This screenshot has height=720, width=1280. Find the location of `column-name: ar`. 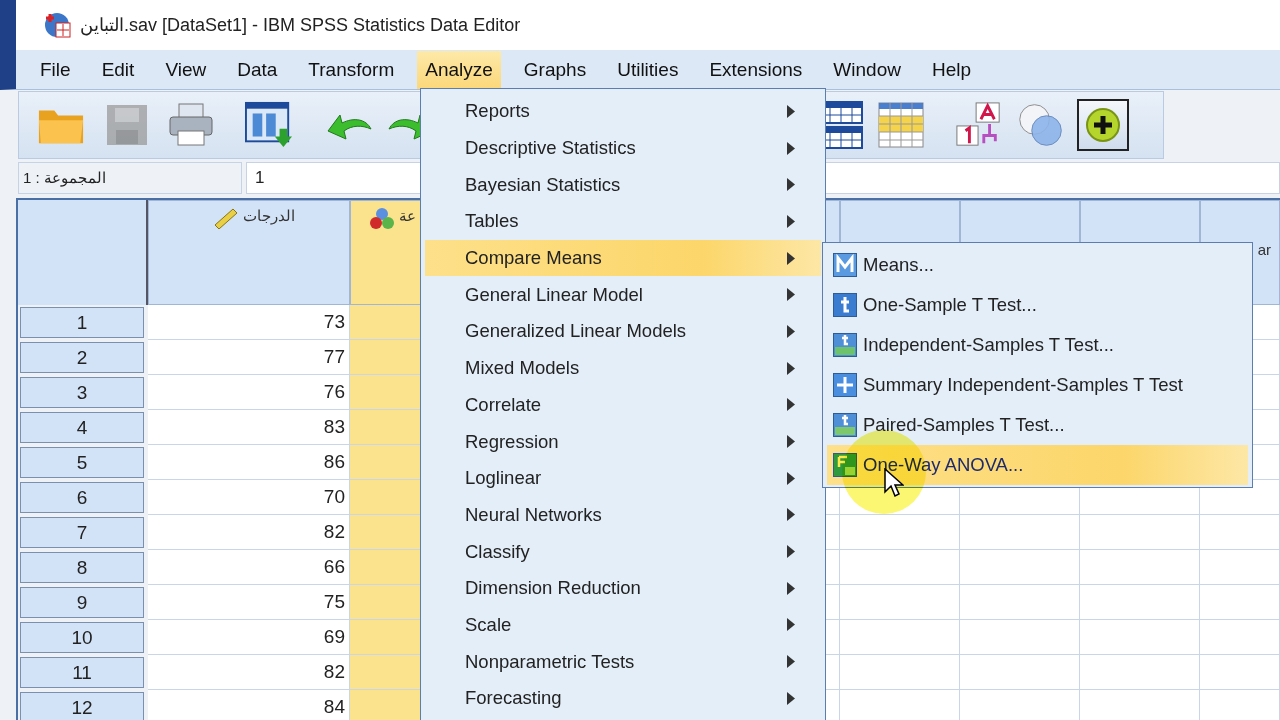

column-name: ar is located at coordinates (1264, 249).